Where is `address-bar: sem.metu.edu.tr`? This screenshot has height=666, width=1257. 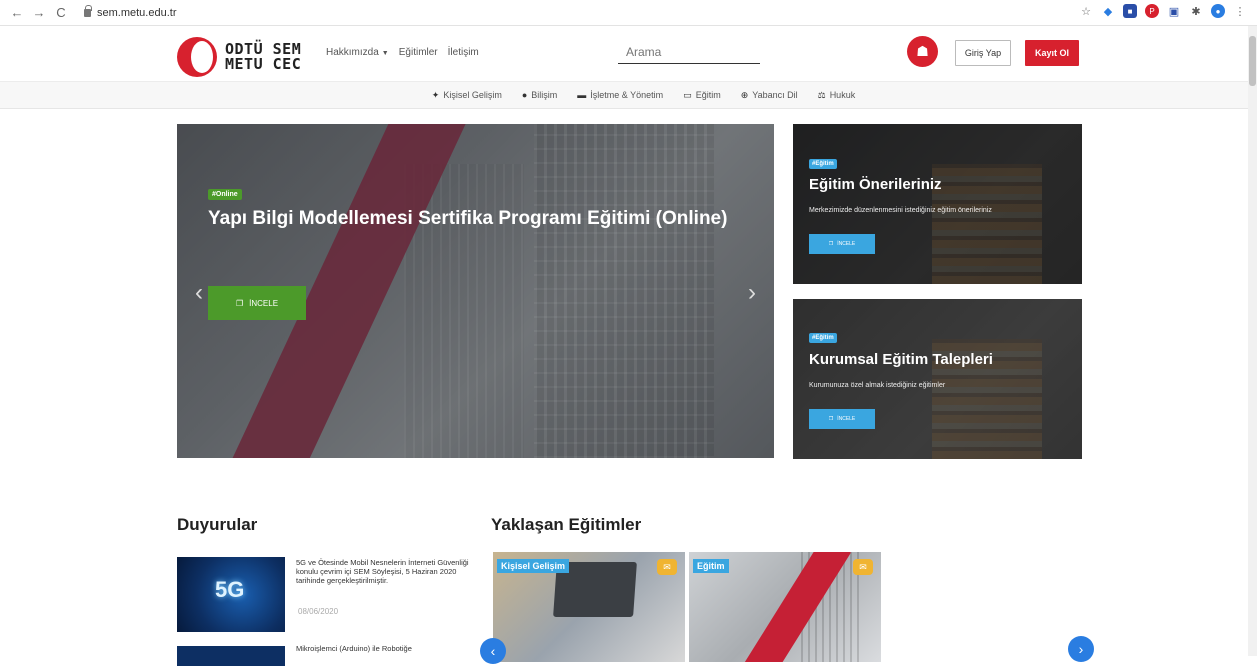
address-bar: sem.metu.edu.tr is located at coordinates (130, 11).